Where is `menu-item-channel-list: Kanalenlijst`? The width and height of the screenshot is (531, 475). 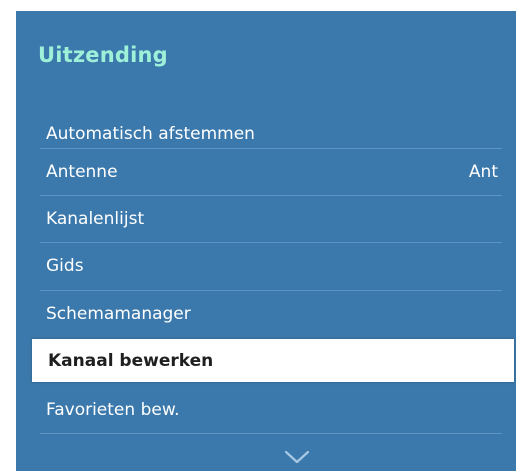
menu-item-channel-list: Kanalenlijst is located at coordinates (272, 219).